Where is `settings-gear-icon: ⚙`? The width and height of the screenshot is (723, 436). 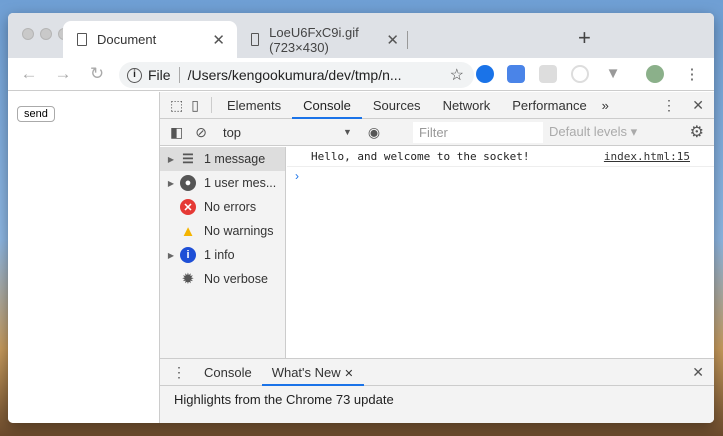 settings-gear-icon: ⚙ is located at coordinates (697, 132).